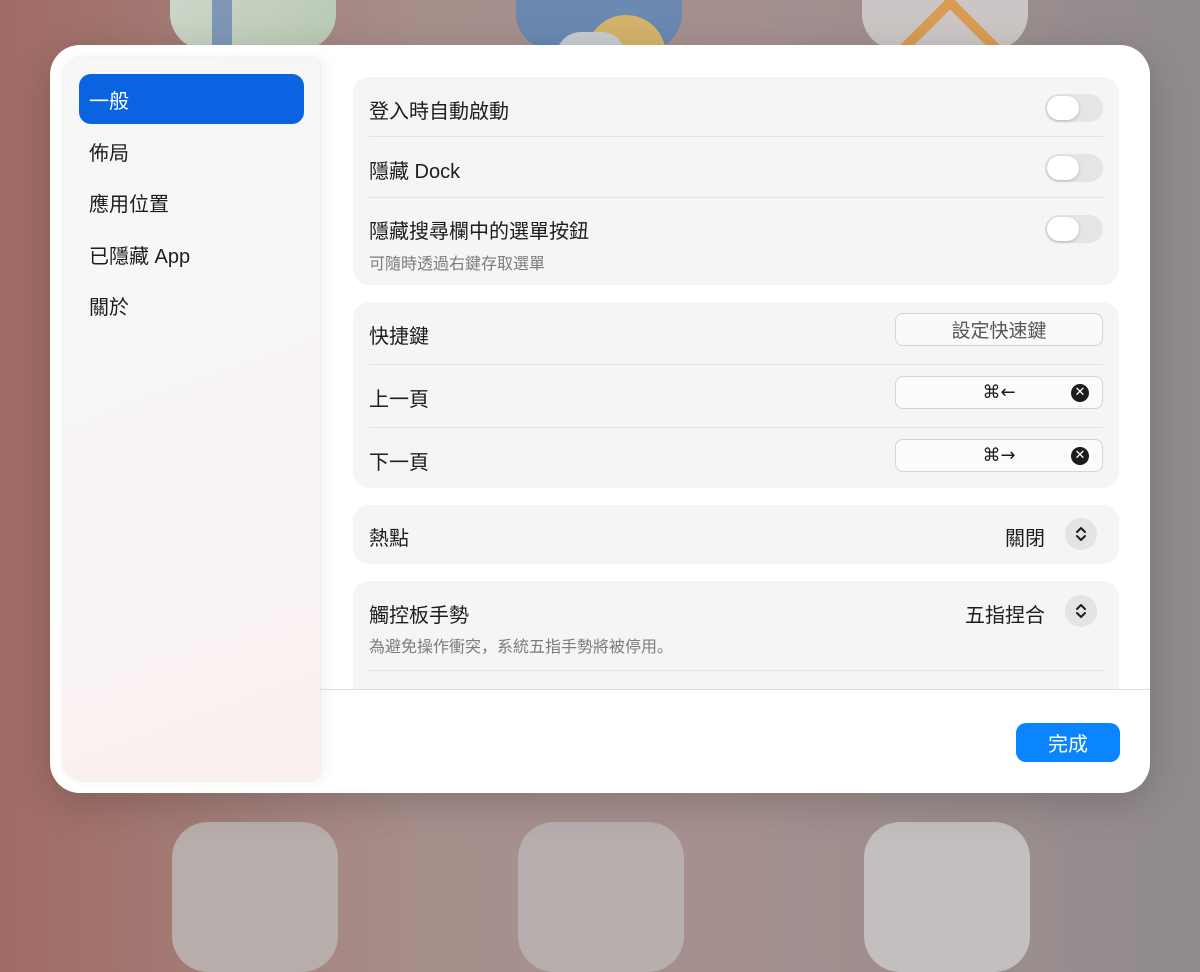 The width and height of the screenshot is (1200, 972). Describe the element at coordinates (736, 459) in the screenshot. I see `next-page-row: 下一頁 ⌘→ ✕` at that location.